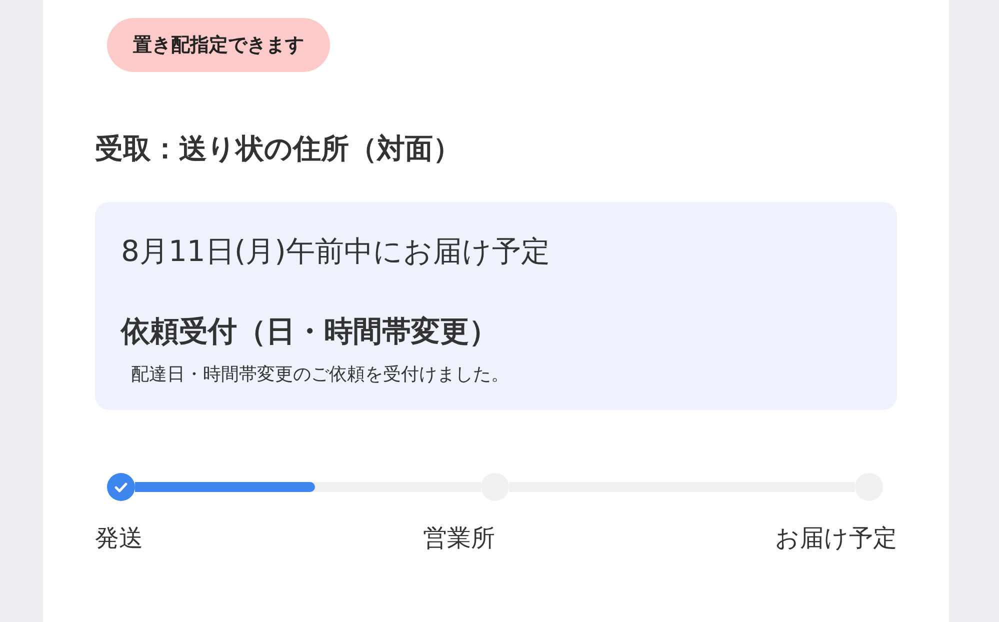 Image resolution: width=999 pixels, height=622 pixels. I want to click on delivery-date: 8月11日(月)午前中にお届け予定, so click(336, 251).